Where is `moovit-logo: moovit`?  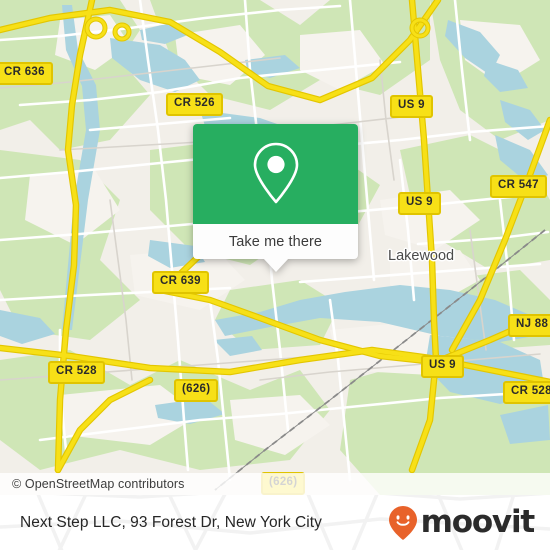
moovit-logo: moovit is located at coordinates (462, 522).